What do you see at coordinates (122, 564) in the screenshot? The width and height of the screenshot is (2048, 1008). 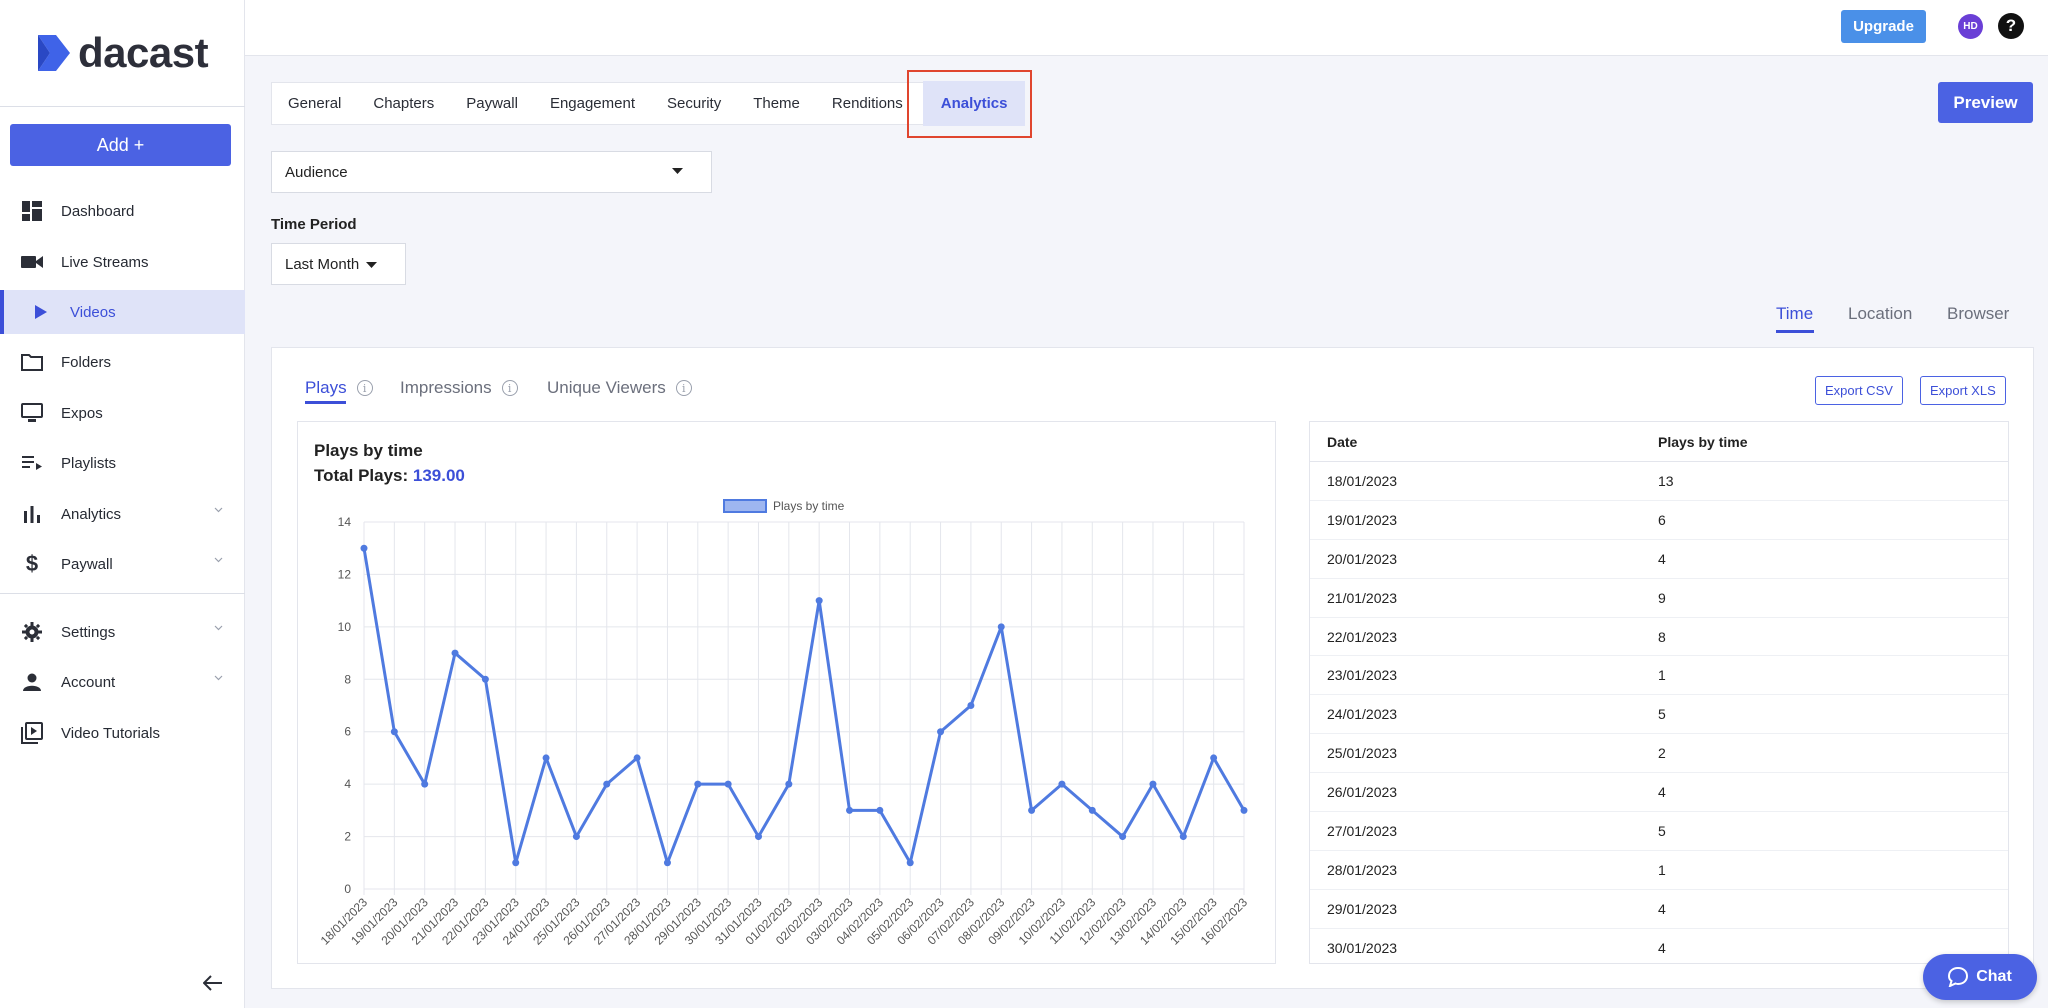 I see `sidebar-item-paywall: $ Paywall` at bounding box center [122, 564].